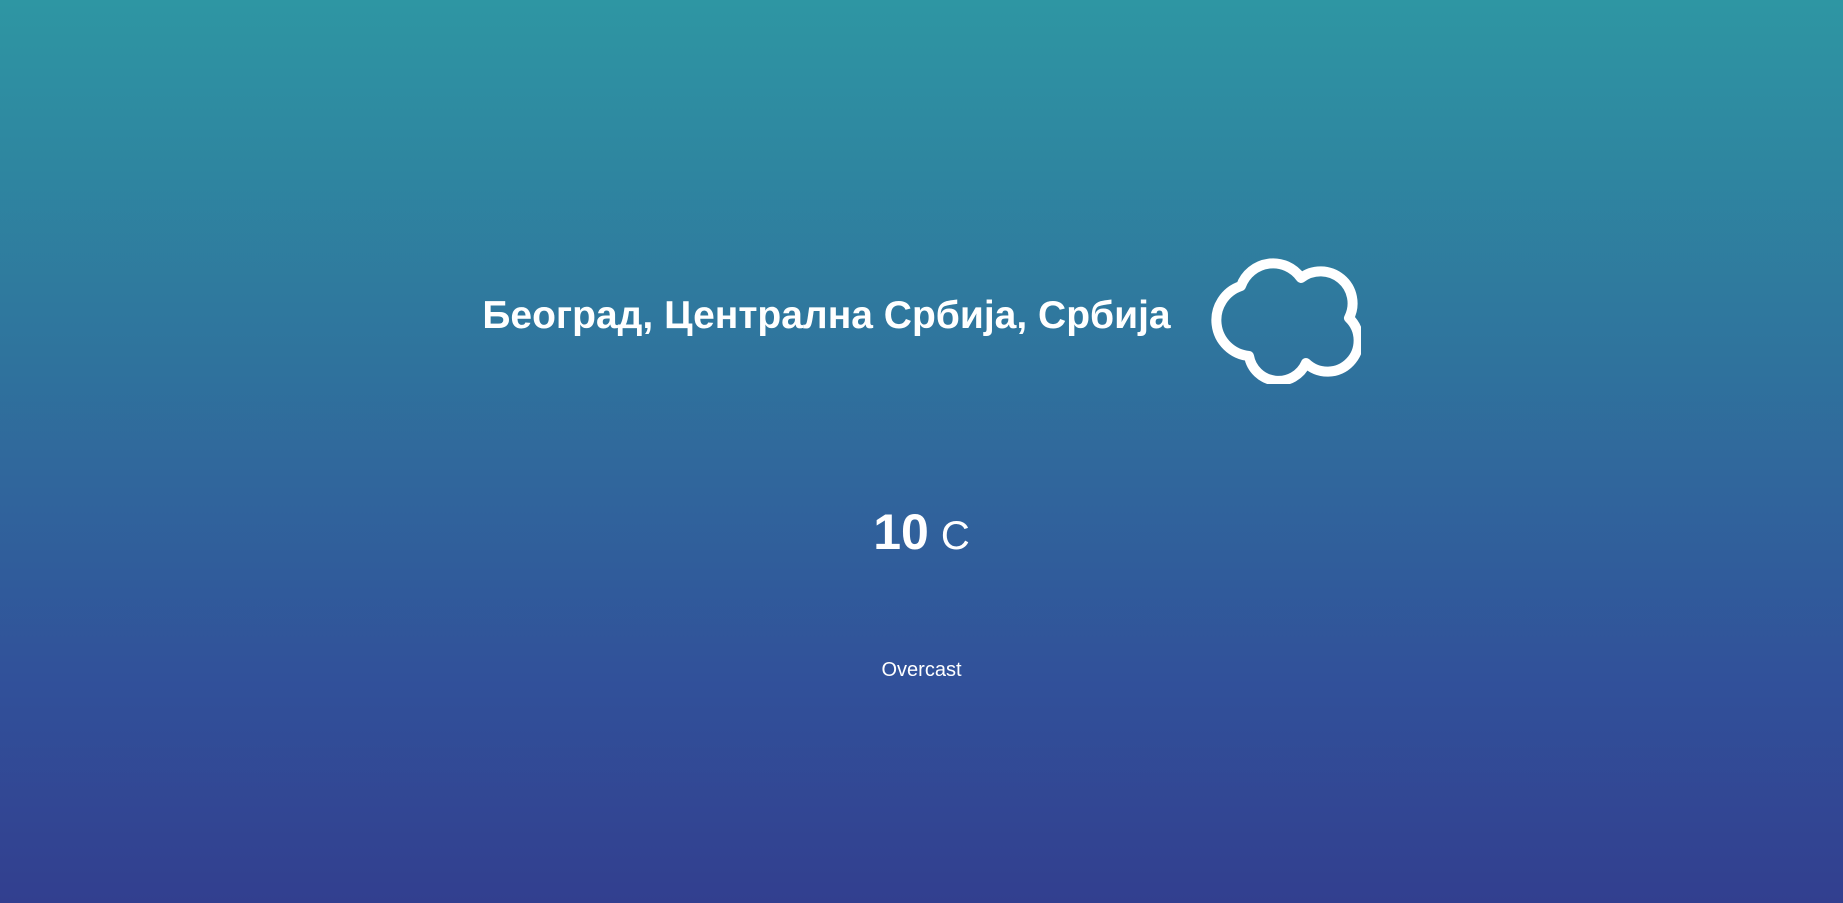 The width and height of the screenshot is (1843, 903). Describe the element at coordinates (1285, 321) in the screenshot. I see `cloud-icon` at that location.